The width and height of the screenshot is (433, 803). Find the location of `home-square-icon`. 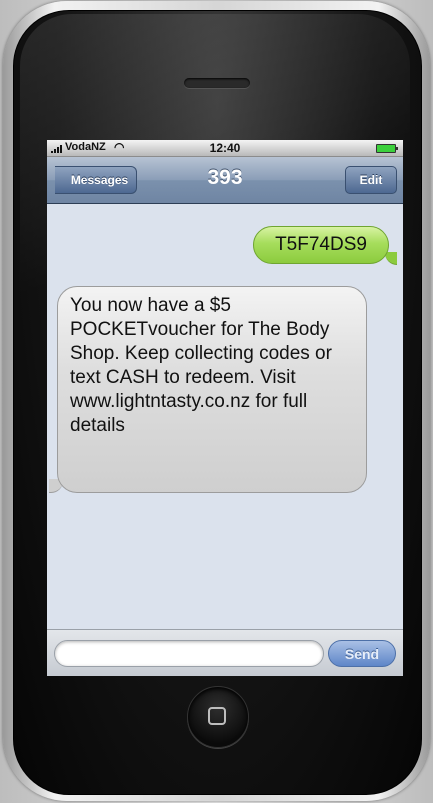

home-square-icon is located at coordinates (217, 716).